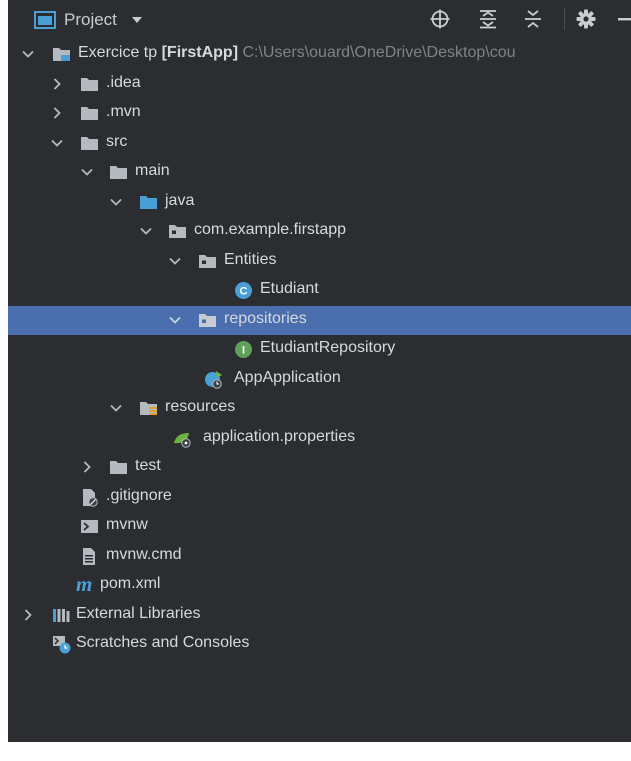 Image resolution: width=631 pixels, height=761 pixels. I want to click on interface-icon: I, so click(243, 349).